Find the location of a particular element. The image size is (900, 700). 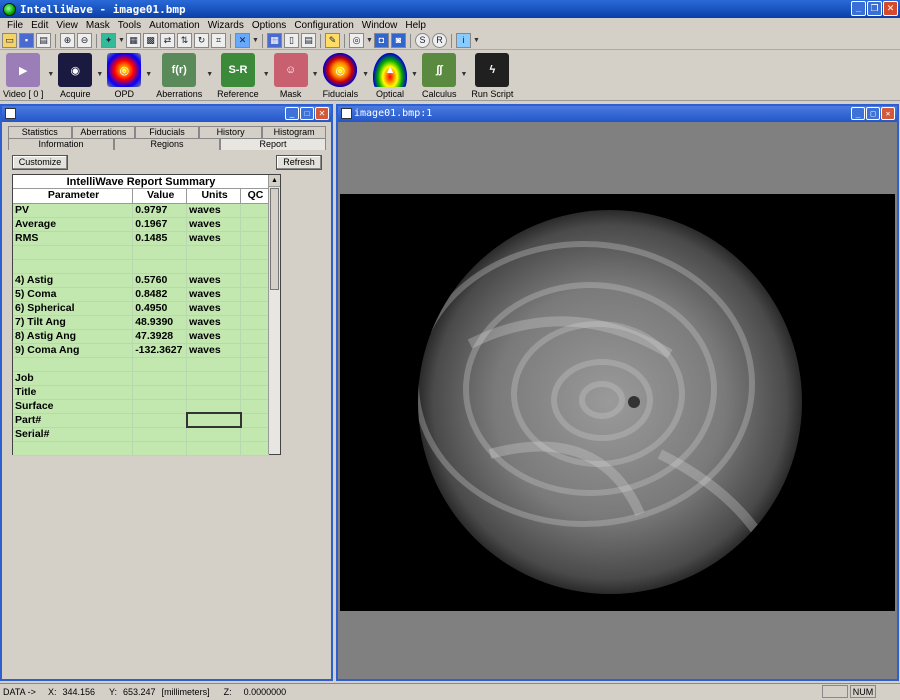

menu-wizards: Wizards is located at coordinates (226, 25).